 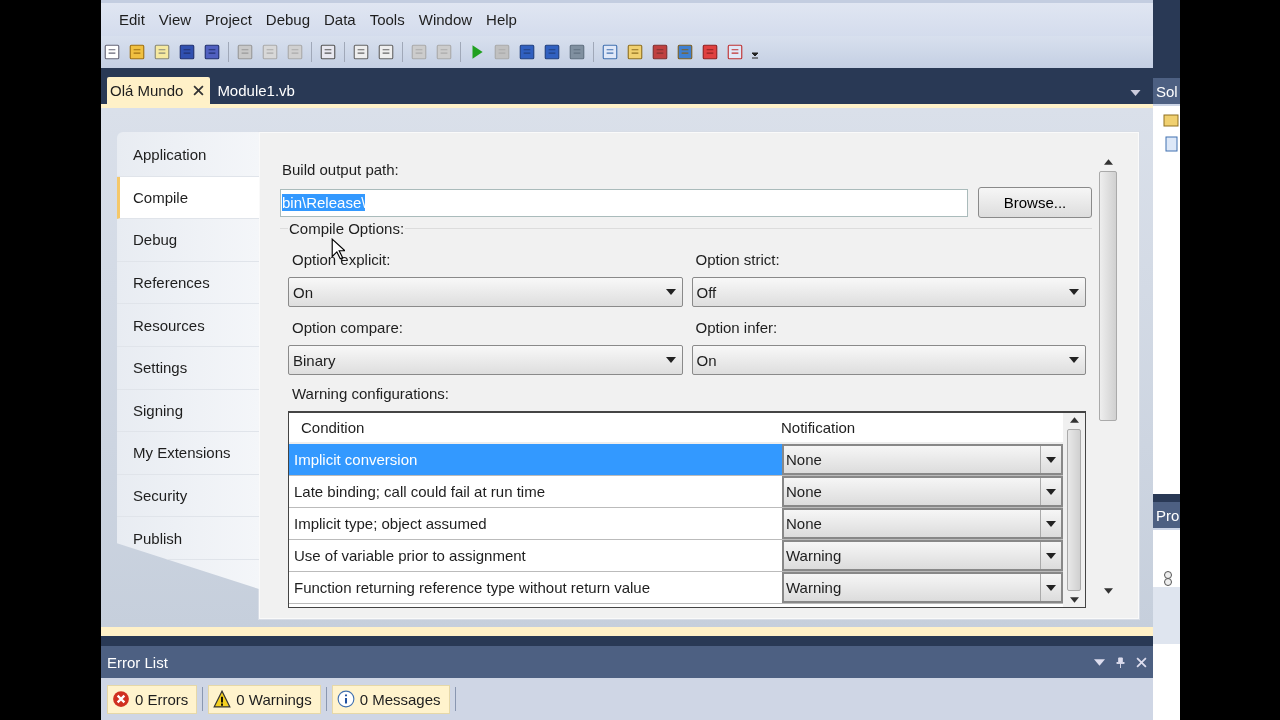 I want to click on panel-title: Pro, so click(x=1166, y=515).